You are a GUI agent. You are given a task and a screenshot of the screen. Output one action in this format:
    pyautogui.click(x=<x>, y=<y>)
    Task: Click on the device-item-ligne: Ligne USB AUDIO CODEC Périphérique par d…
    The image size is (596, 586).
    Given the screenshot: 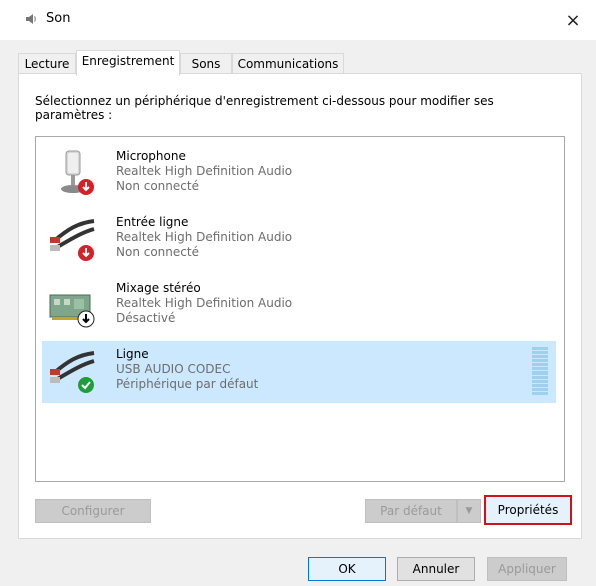 What is the action you would take?
    pyautogui.click(x=299, y=372)
    